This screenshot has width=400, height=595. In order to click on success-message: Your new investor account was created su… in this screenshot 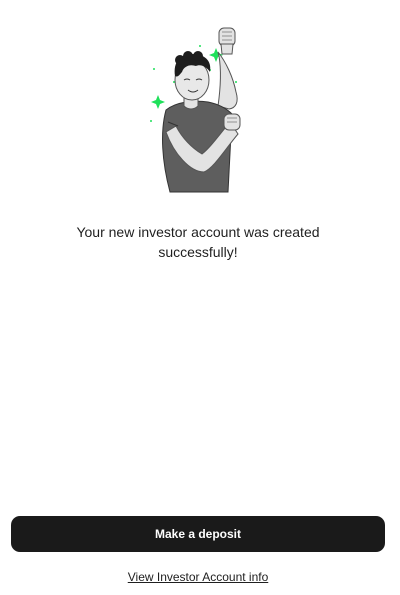, I will do `click(198, 242)`.